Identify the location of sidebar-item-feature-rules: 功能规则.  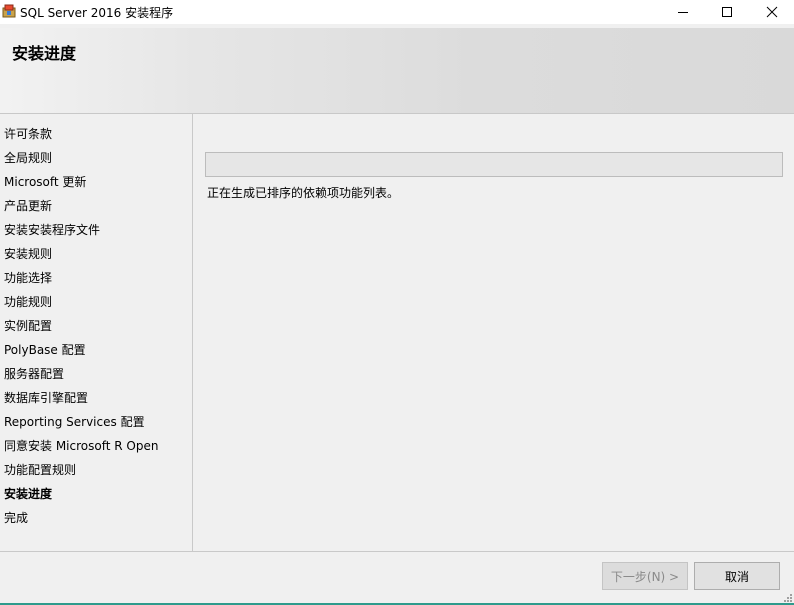
(28, 302).